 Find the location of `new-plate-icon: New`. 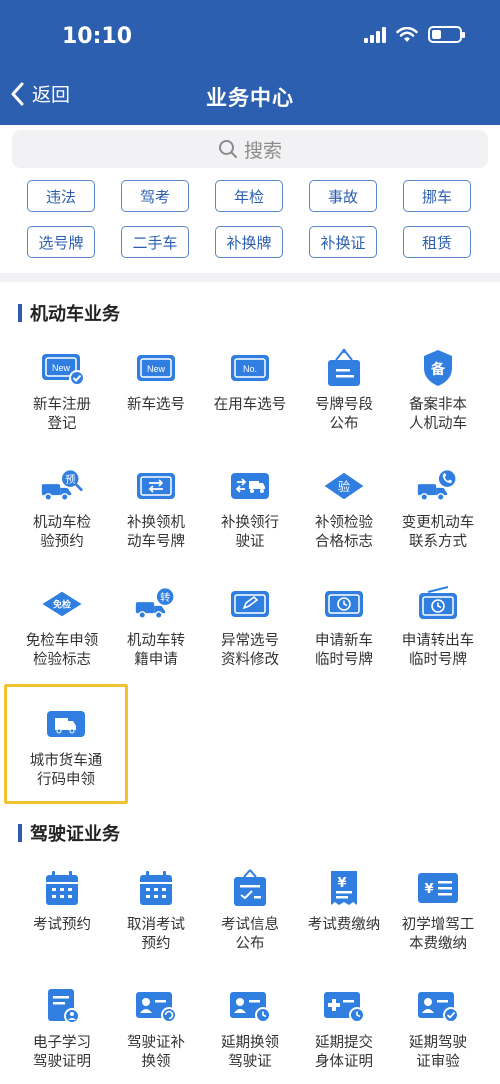

new-plate-icon: New is located at coordinates (156, 368).